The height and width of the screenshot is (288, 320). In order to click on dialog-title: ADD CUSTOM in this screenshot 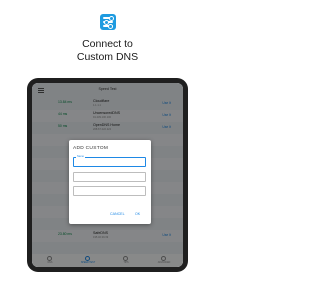, I will do `click(91, 148)`.